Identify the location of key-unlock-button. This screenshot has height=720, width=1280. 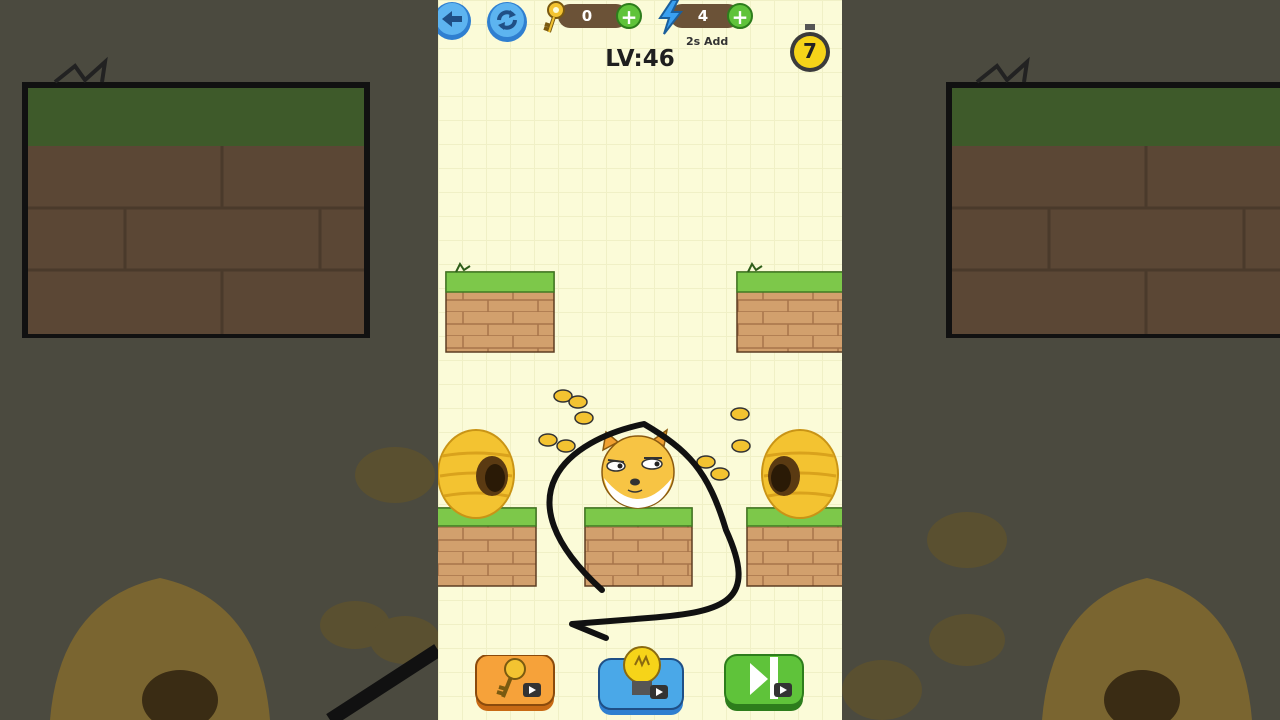
(515, 683).